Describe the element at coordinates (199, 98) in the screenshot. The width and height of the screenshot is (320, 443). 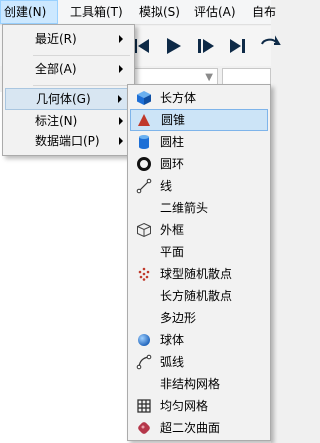
I see `menu-item-cuboid: 长方体` at that location.